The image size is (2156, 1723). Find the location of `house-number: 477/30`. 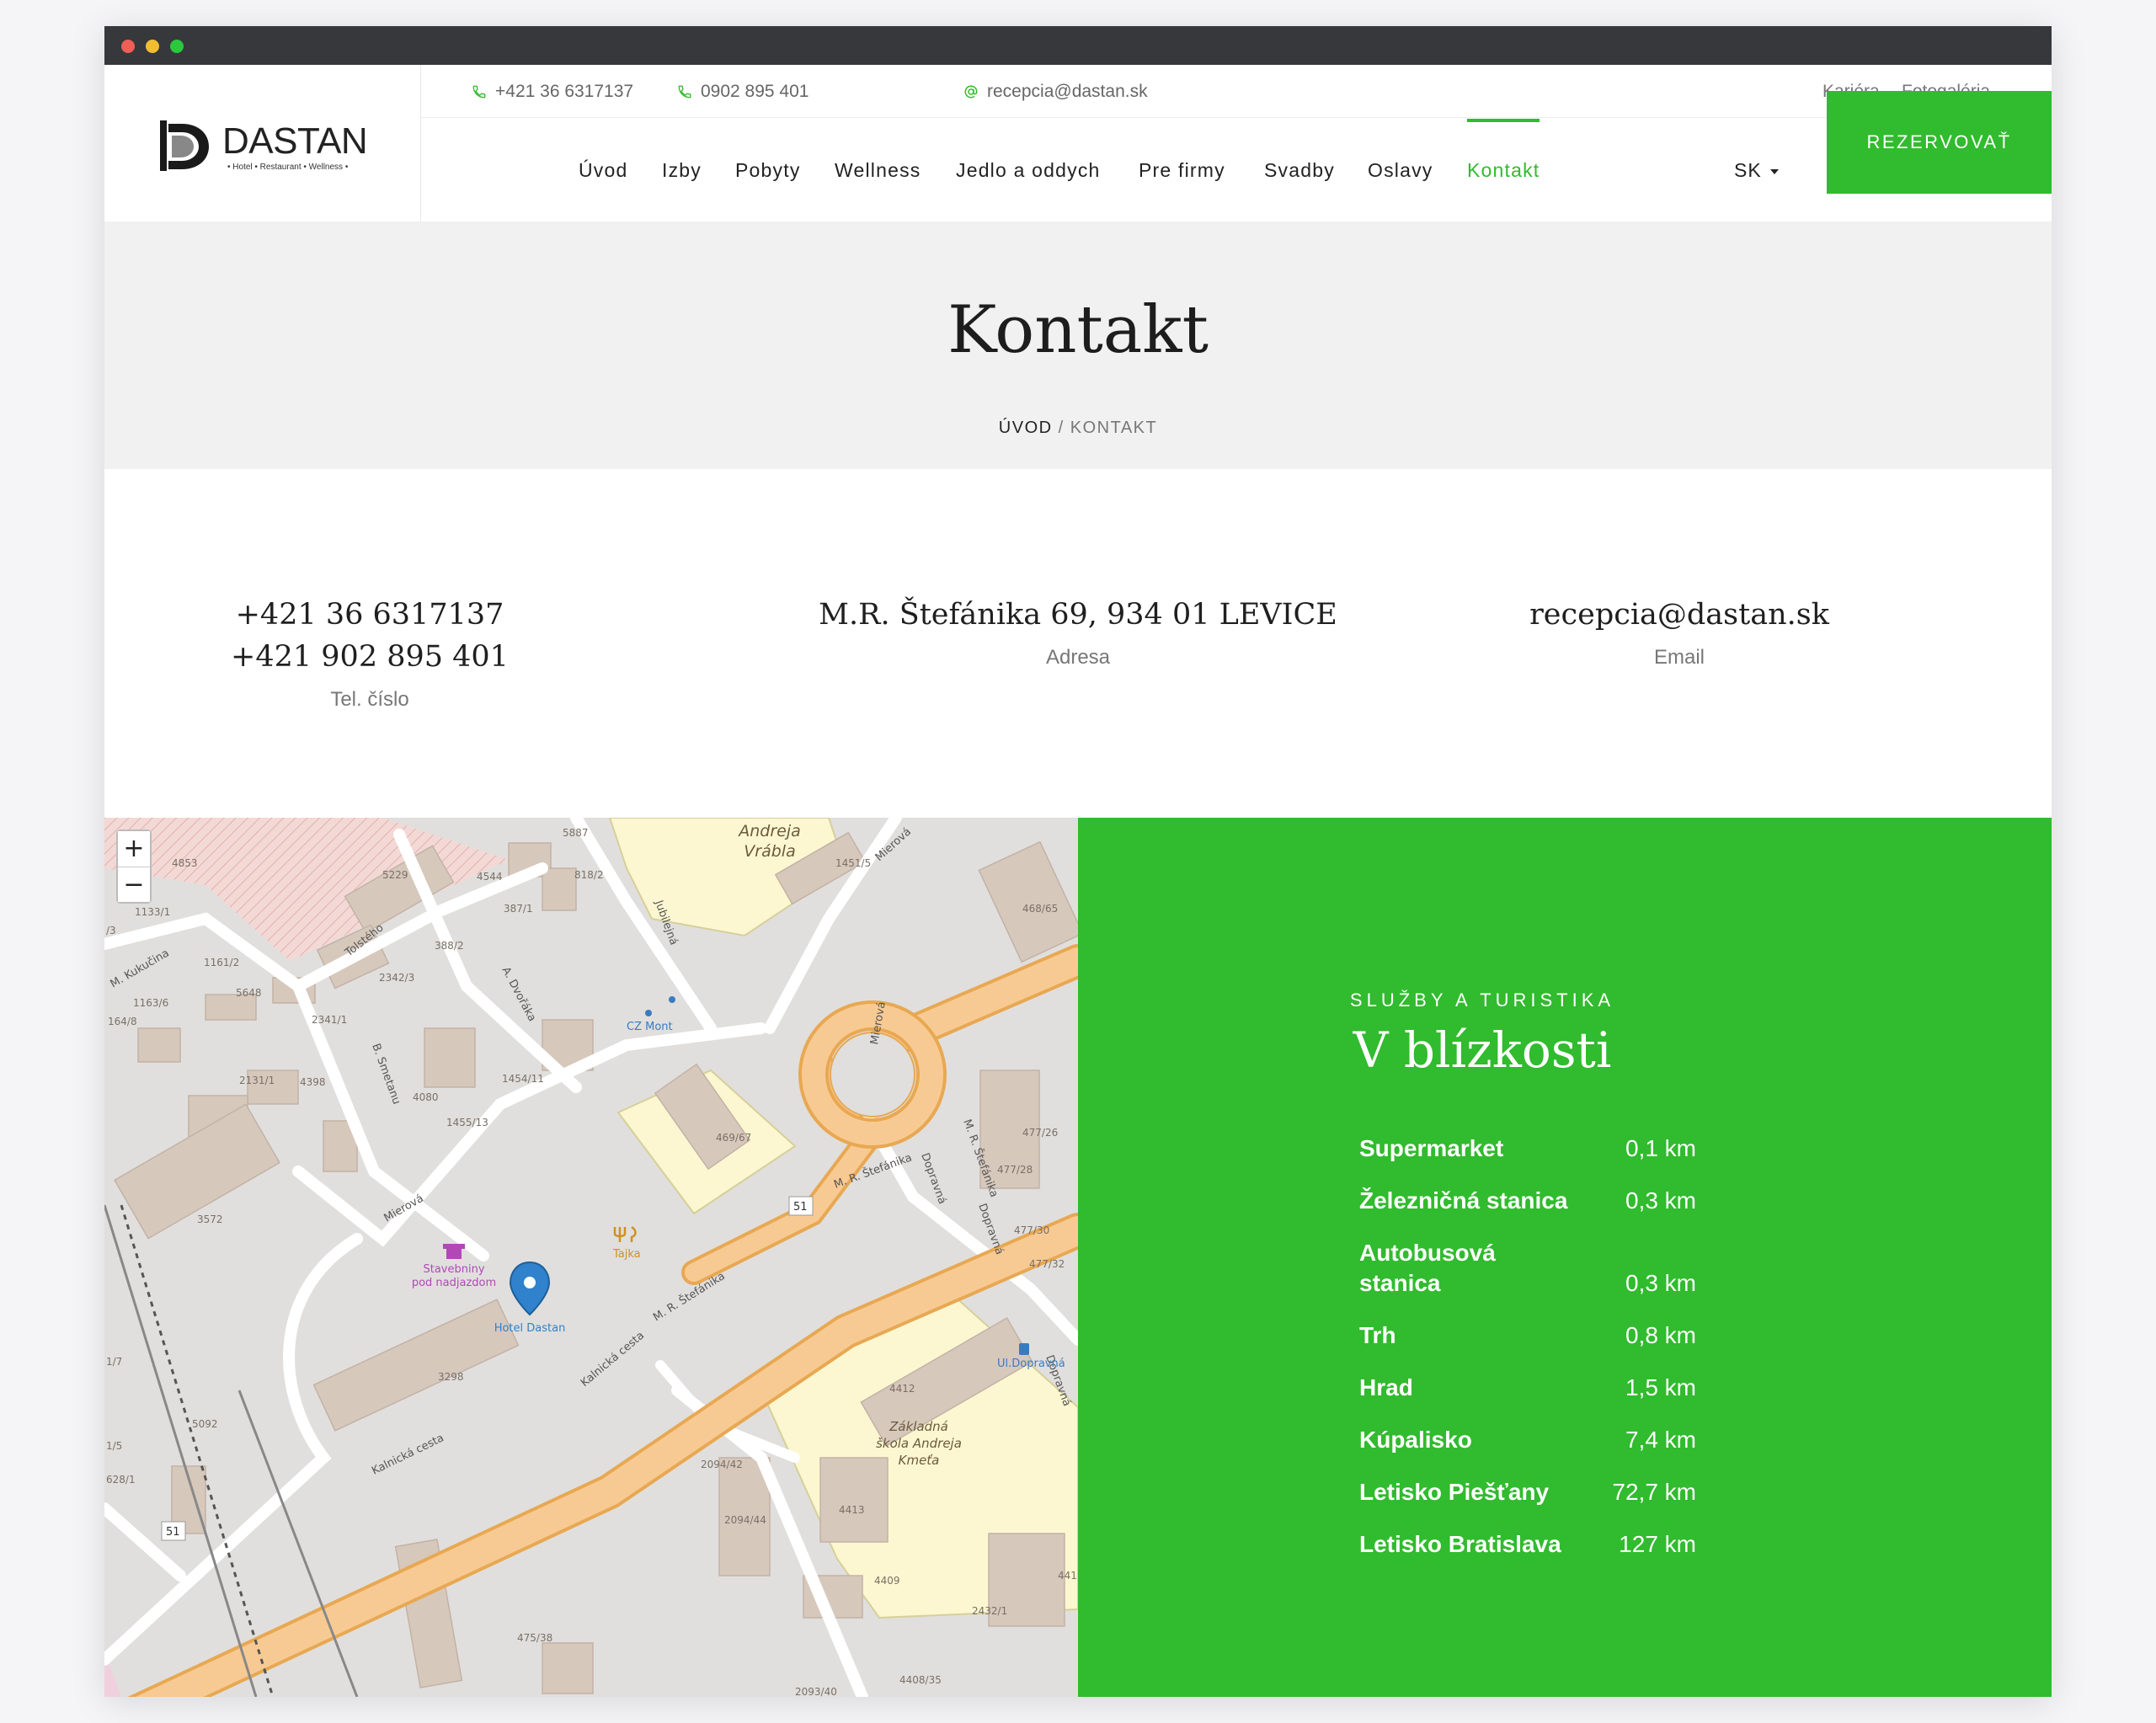

house-number: 477/30 is located at coordinates (1031, 1230).